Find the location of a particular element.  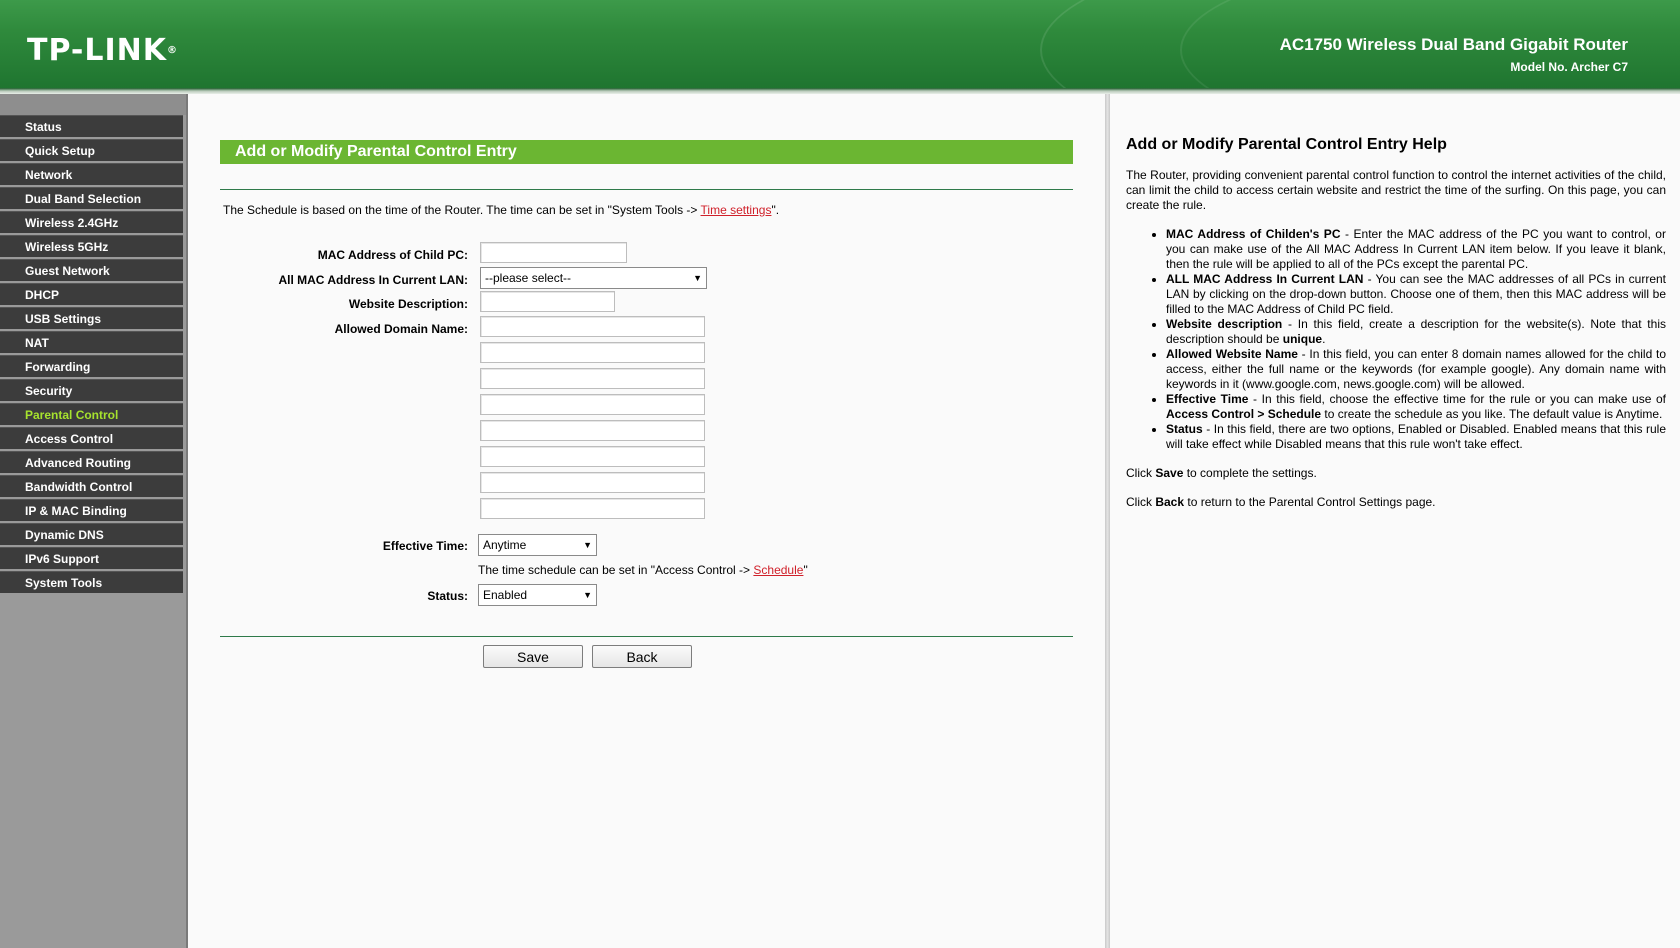

status-selected: Enabled is located at coordinates (505, 595).